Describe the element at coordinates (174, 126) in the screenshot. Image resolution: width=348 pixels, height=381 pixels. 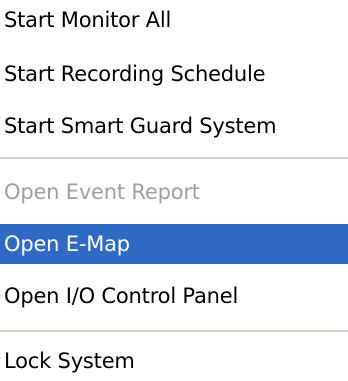
I see `menu-item-start-smart-guard-system: Start Smart Guard System` at that location.